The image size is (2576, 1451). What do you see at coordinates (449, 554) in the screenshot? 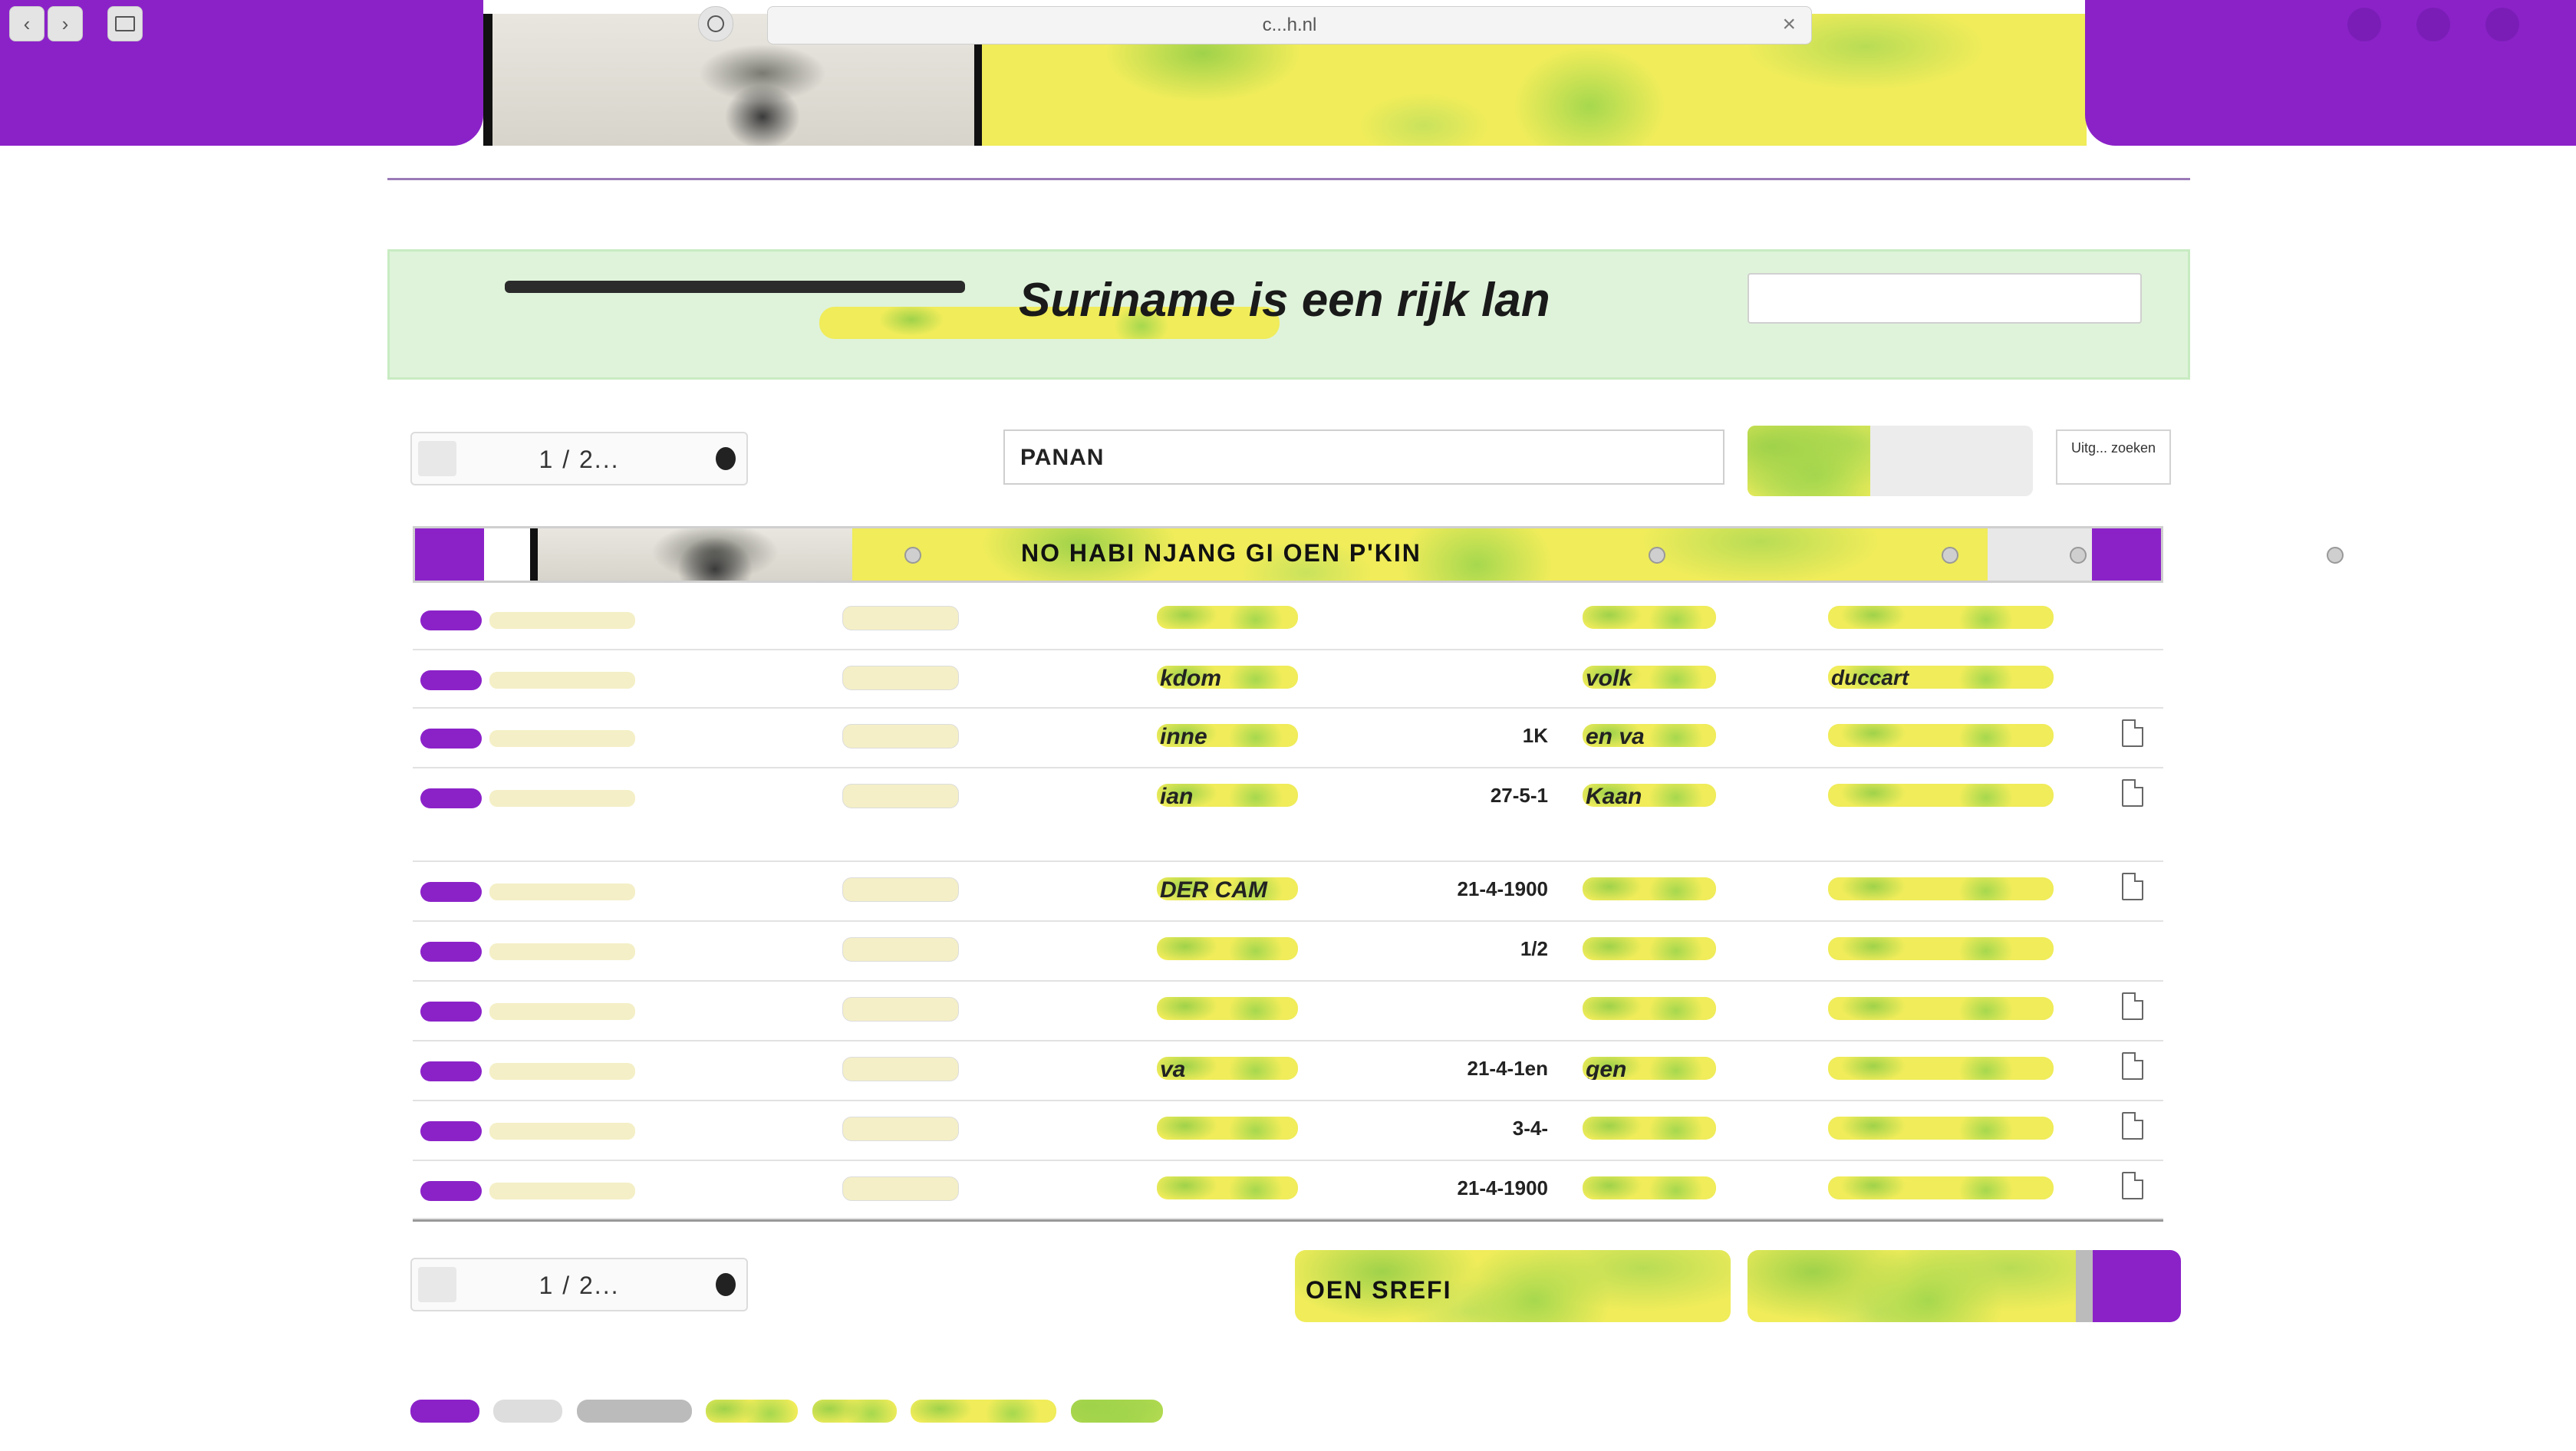
I see `table-header-collage-left` at bounding box center [449, 554].